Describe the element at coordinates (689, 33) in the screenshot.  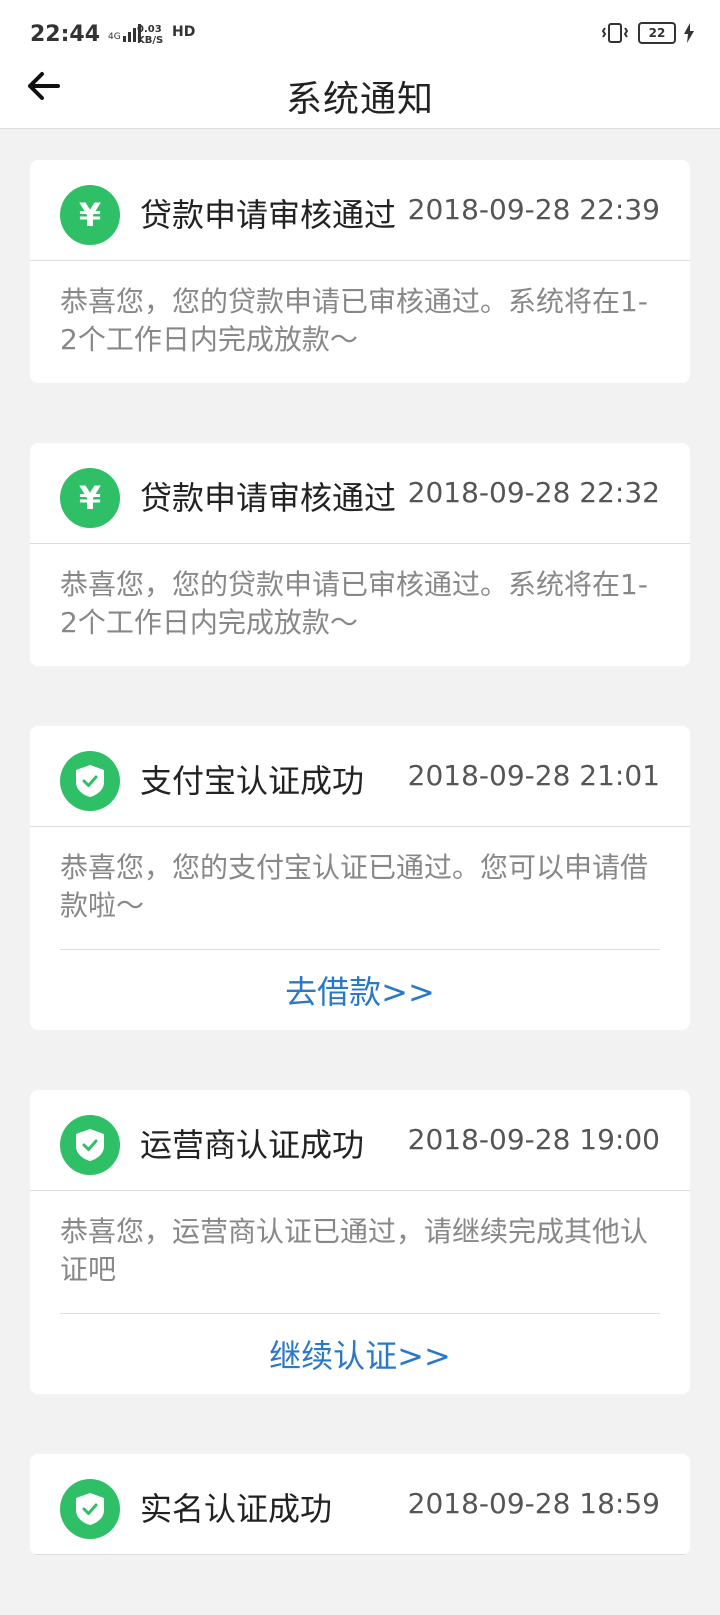
I see `charging-icon` at that location.